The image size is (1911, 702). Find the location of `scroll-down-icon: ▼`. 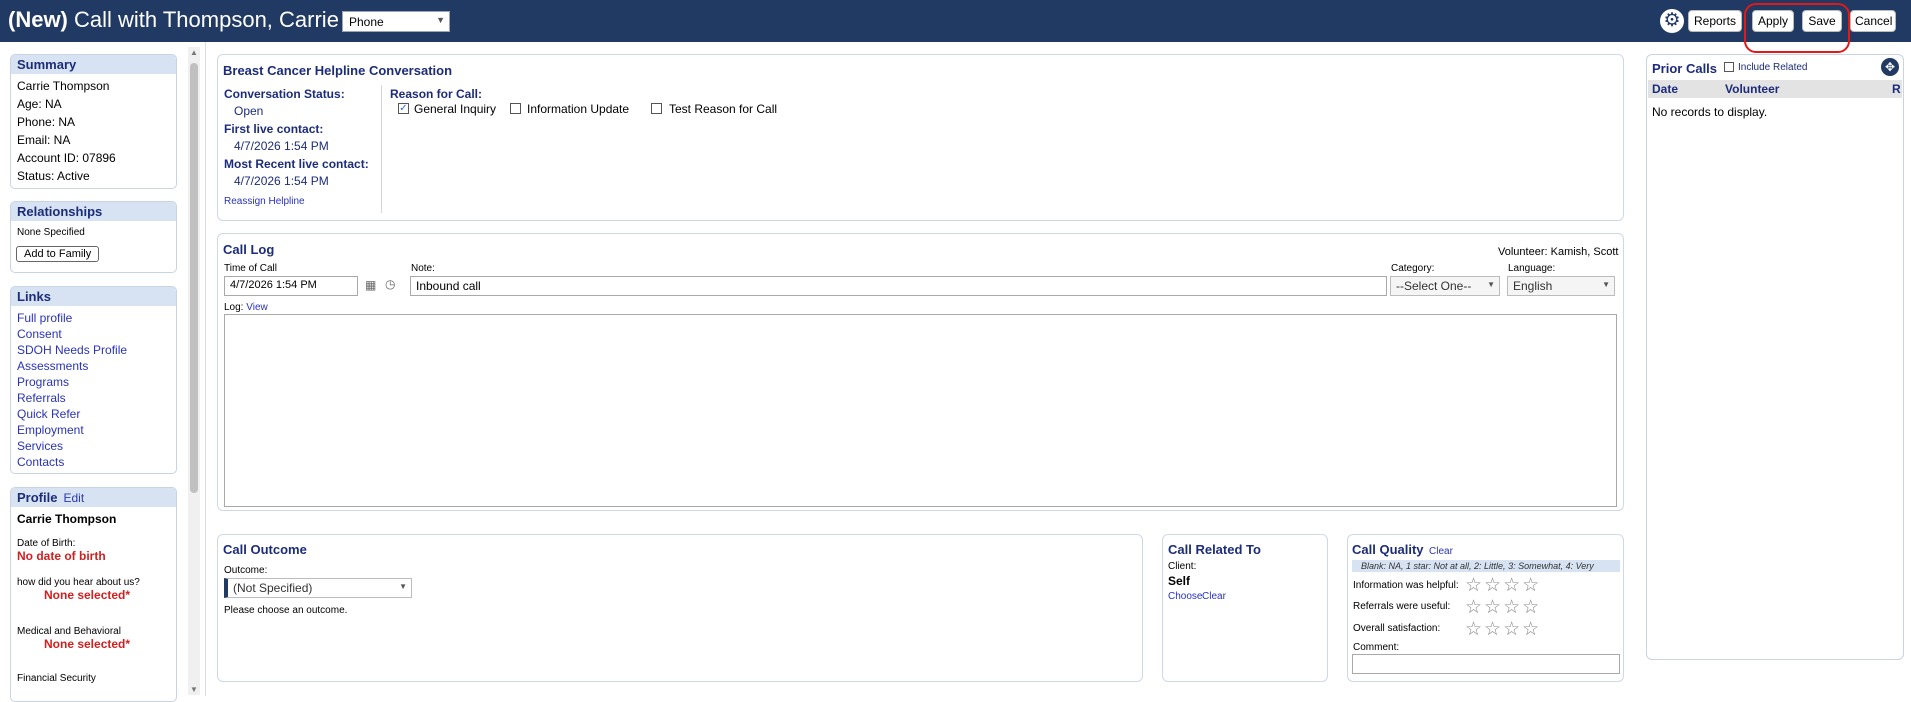

scroll-down-icon: ▼ is located at coordinates (194, 689).